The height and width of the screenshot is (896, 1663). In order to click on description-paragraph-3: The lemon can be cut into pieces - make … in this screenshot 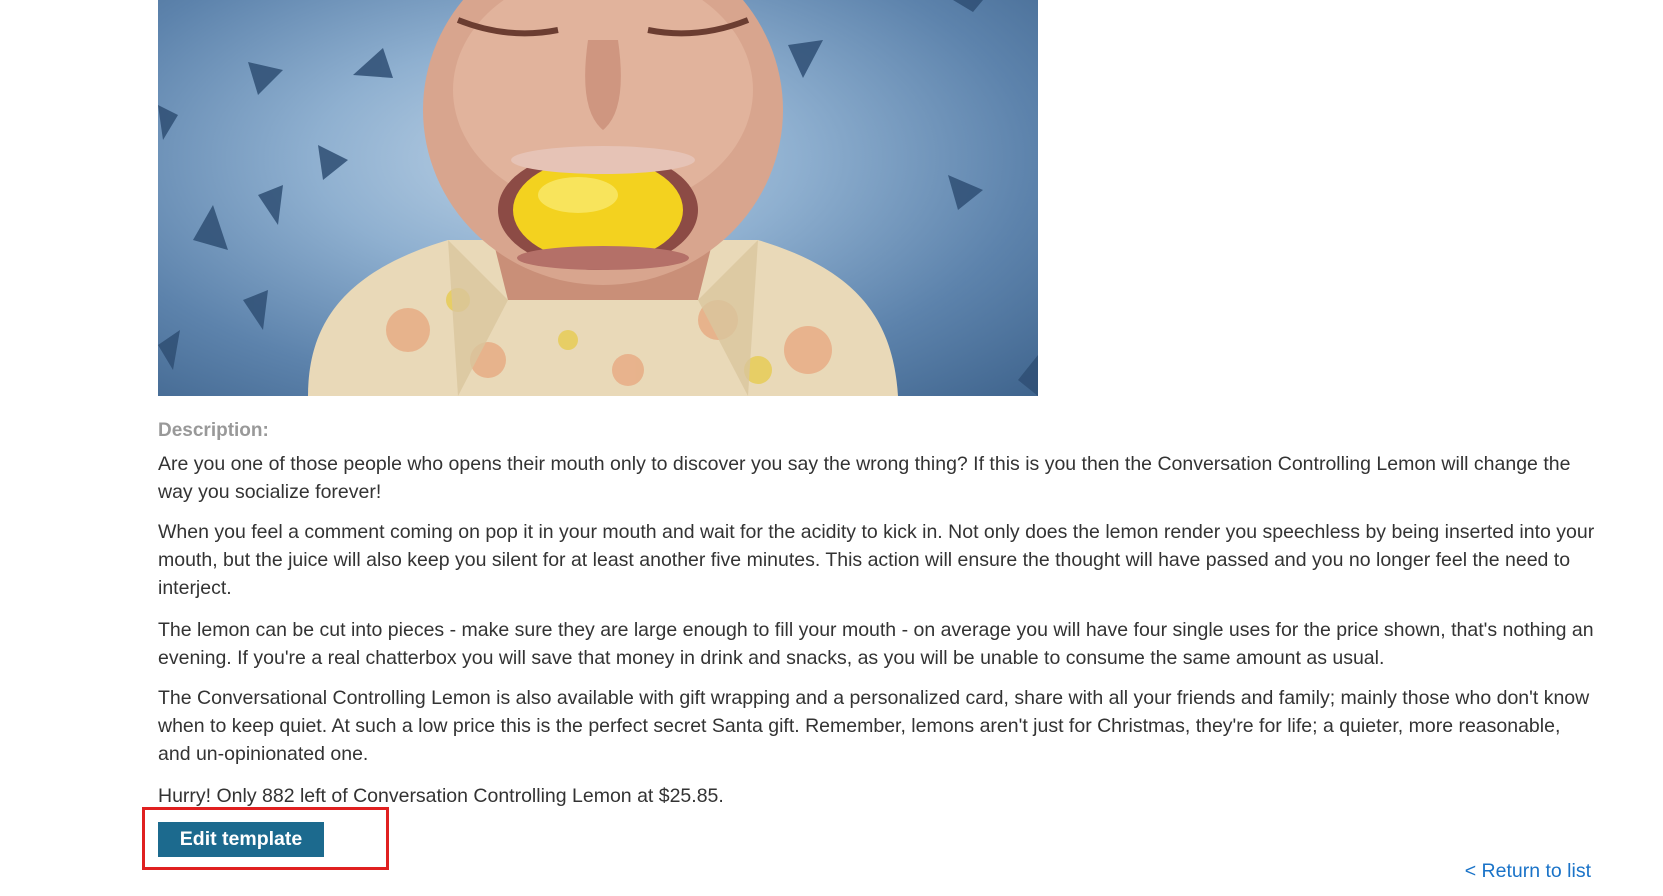, I will do `click(876, 644)`.